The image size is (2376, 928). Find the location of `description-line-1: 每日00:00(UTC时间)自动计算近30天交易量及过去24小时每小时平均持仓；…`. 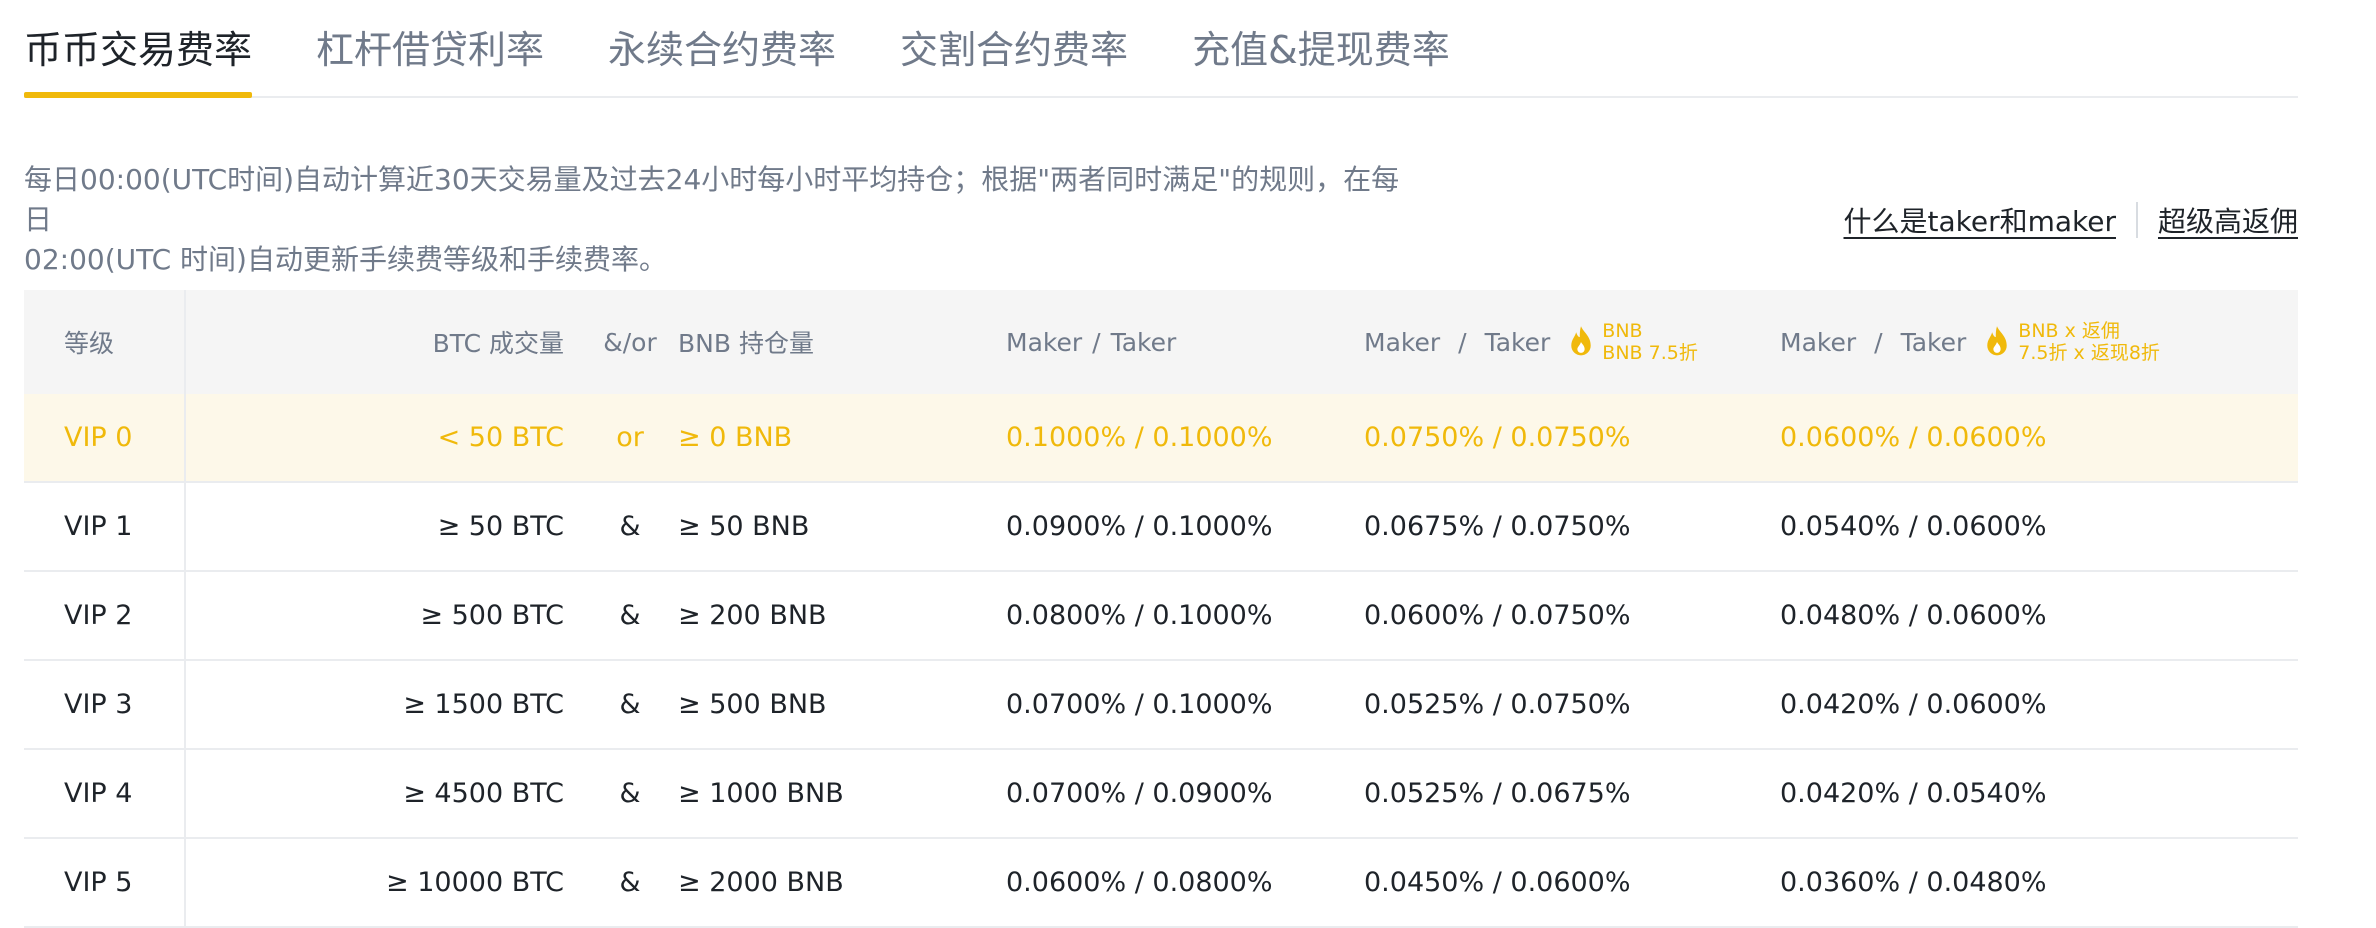

description-line-1: 每日00:00(UTC时间)自动计算近30天交易量及过去24小时每小时平均持仓；… is located at coordinates (712, 199).